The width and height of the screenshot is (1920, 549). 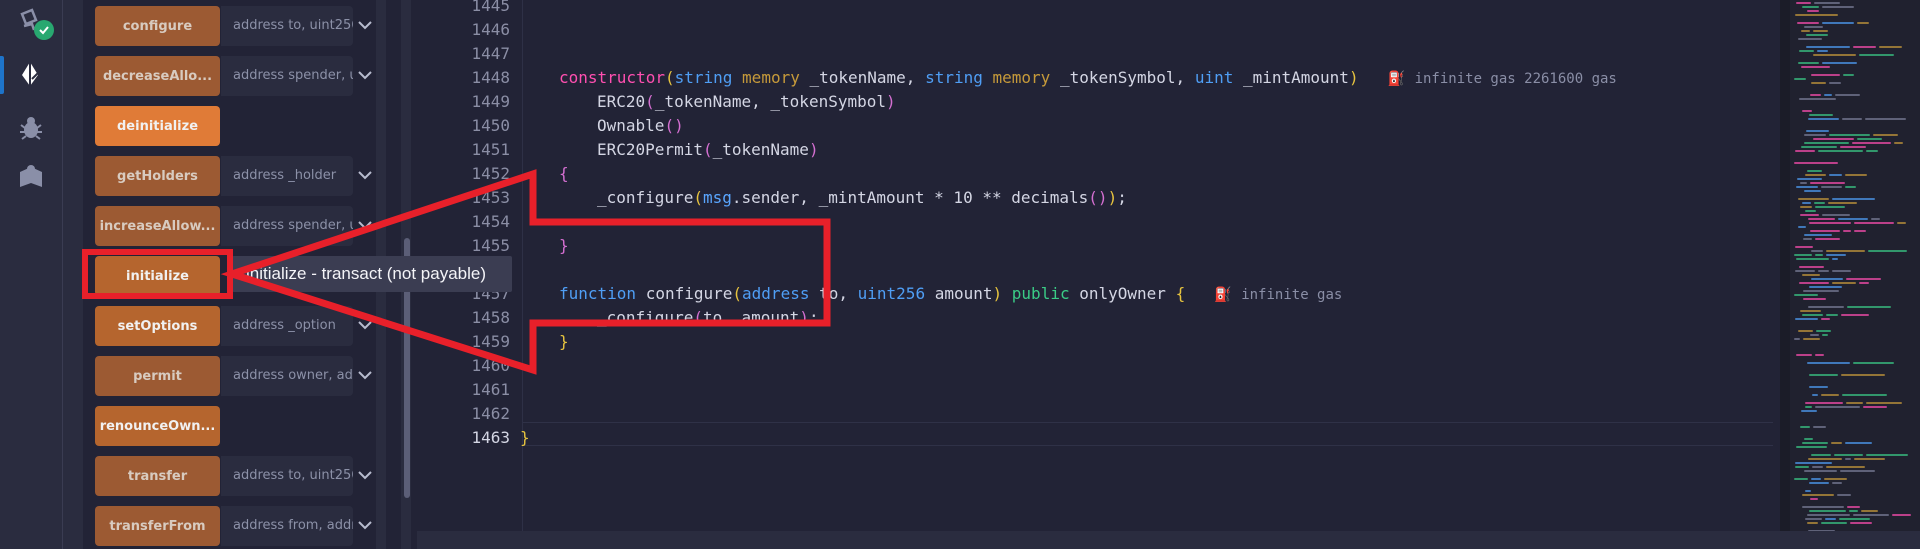 I want to click on modifier: onlyOwner, so click(x=1122, y=293).